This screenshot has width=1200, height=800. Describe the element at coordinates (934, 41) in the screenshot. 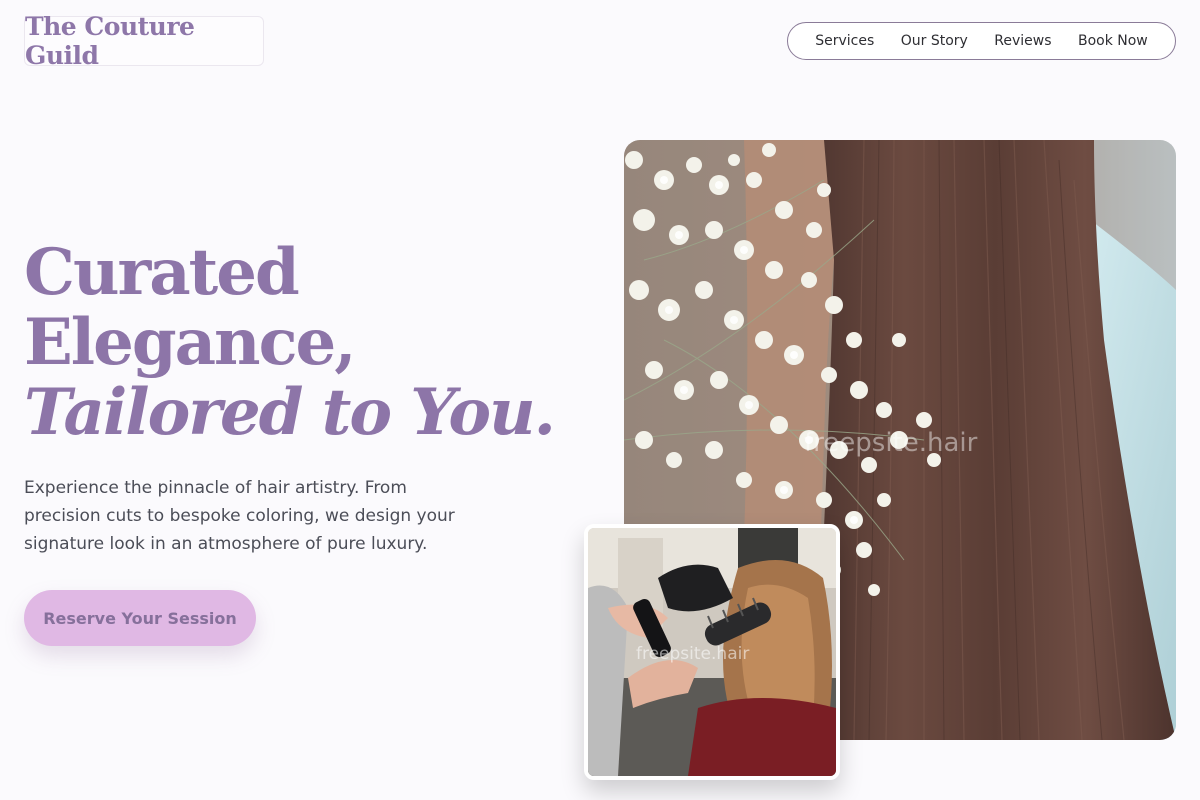

I see `nav-item-our-story: Our Story` at that location.